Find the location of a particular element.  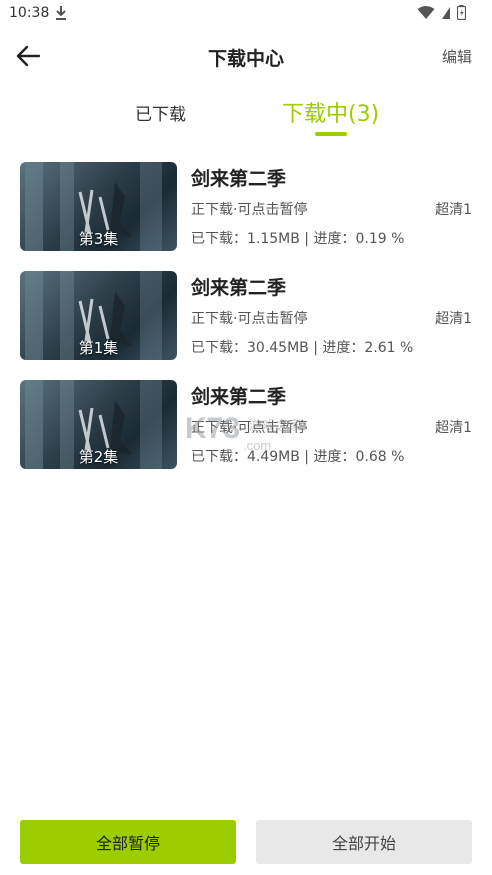

svg-text: 游戏之家 is located at coordinates (275, 426).